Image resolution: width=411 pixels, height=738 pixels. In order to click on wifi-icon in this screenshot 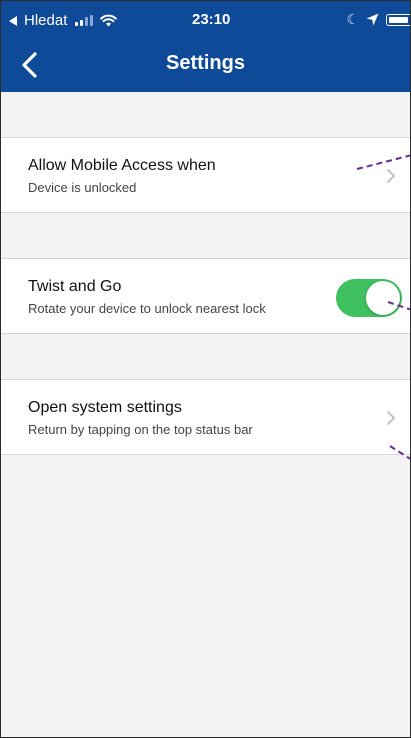, I will do `click(109, 20)`.